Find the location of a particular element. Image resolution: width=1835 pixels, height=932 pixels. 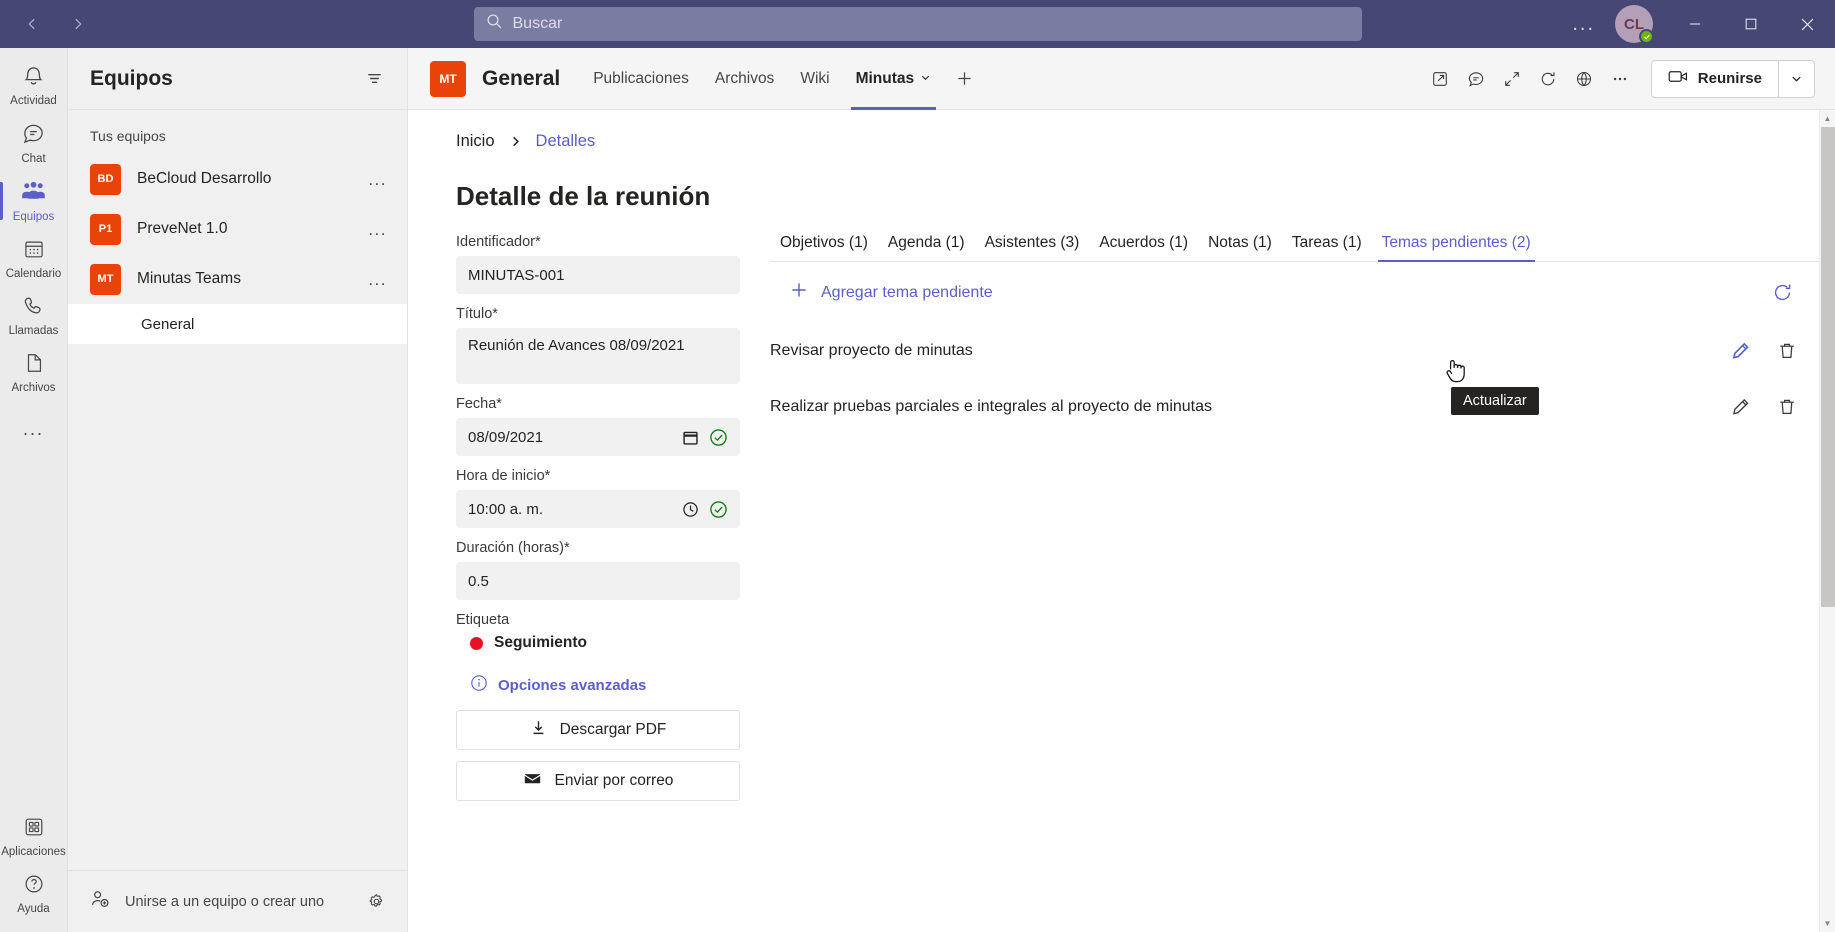

add-pending-topic-button: Agregar tema pendiente is located at coordinates (881, 292).